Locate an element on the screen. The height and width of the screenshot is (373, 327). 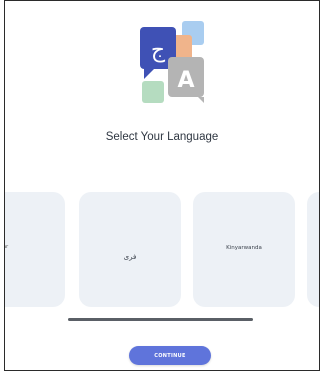
language-label: Kinyarwanda is located at coordinates (244, 247).